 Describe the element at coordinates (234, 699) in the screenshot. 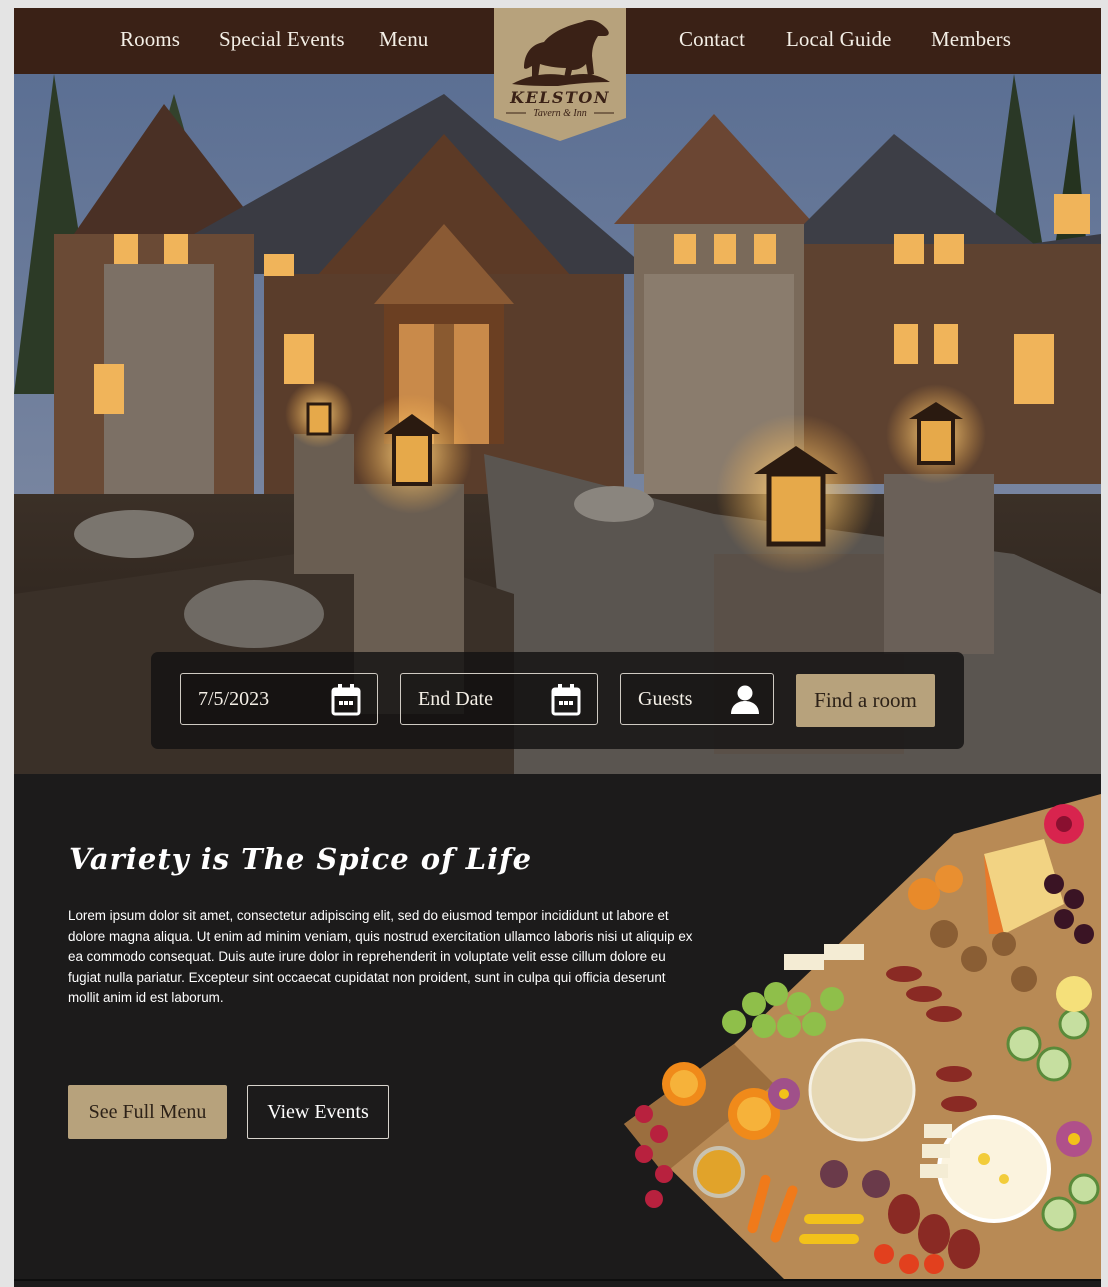

I see `start-date-value: 7/5/2023` at that location.